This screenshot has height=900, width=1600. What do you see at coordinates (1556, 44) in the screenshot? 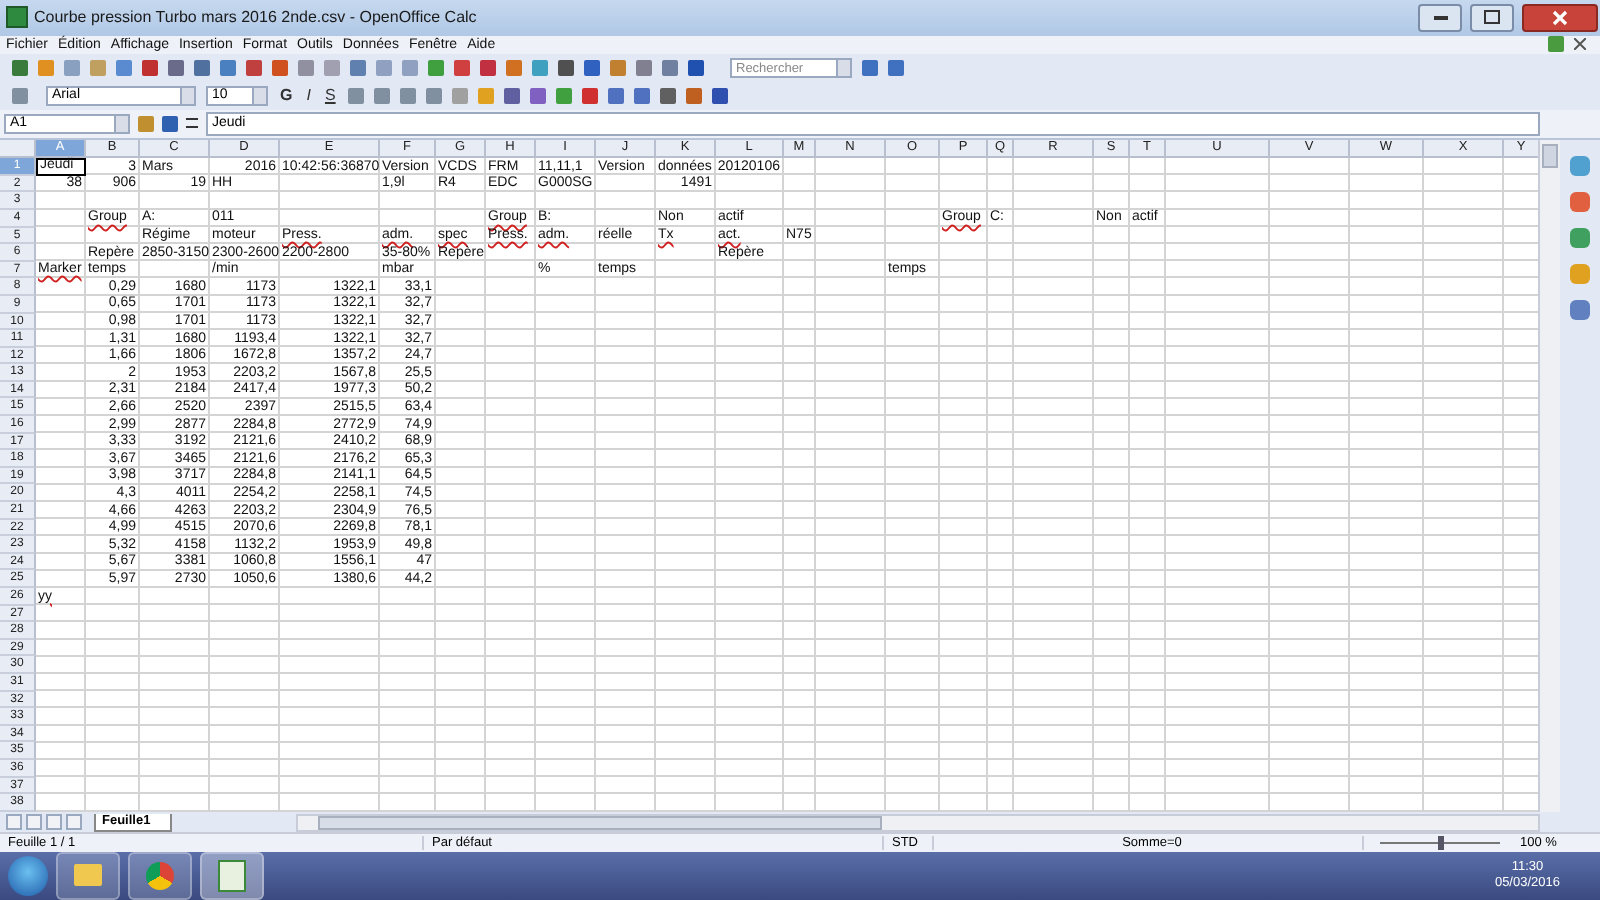
I see `update-icon` at bounding box center [1556, 44].